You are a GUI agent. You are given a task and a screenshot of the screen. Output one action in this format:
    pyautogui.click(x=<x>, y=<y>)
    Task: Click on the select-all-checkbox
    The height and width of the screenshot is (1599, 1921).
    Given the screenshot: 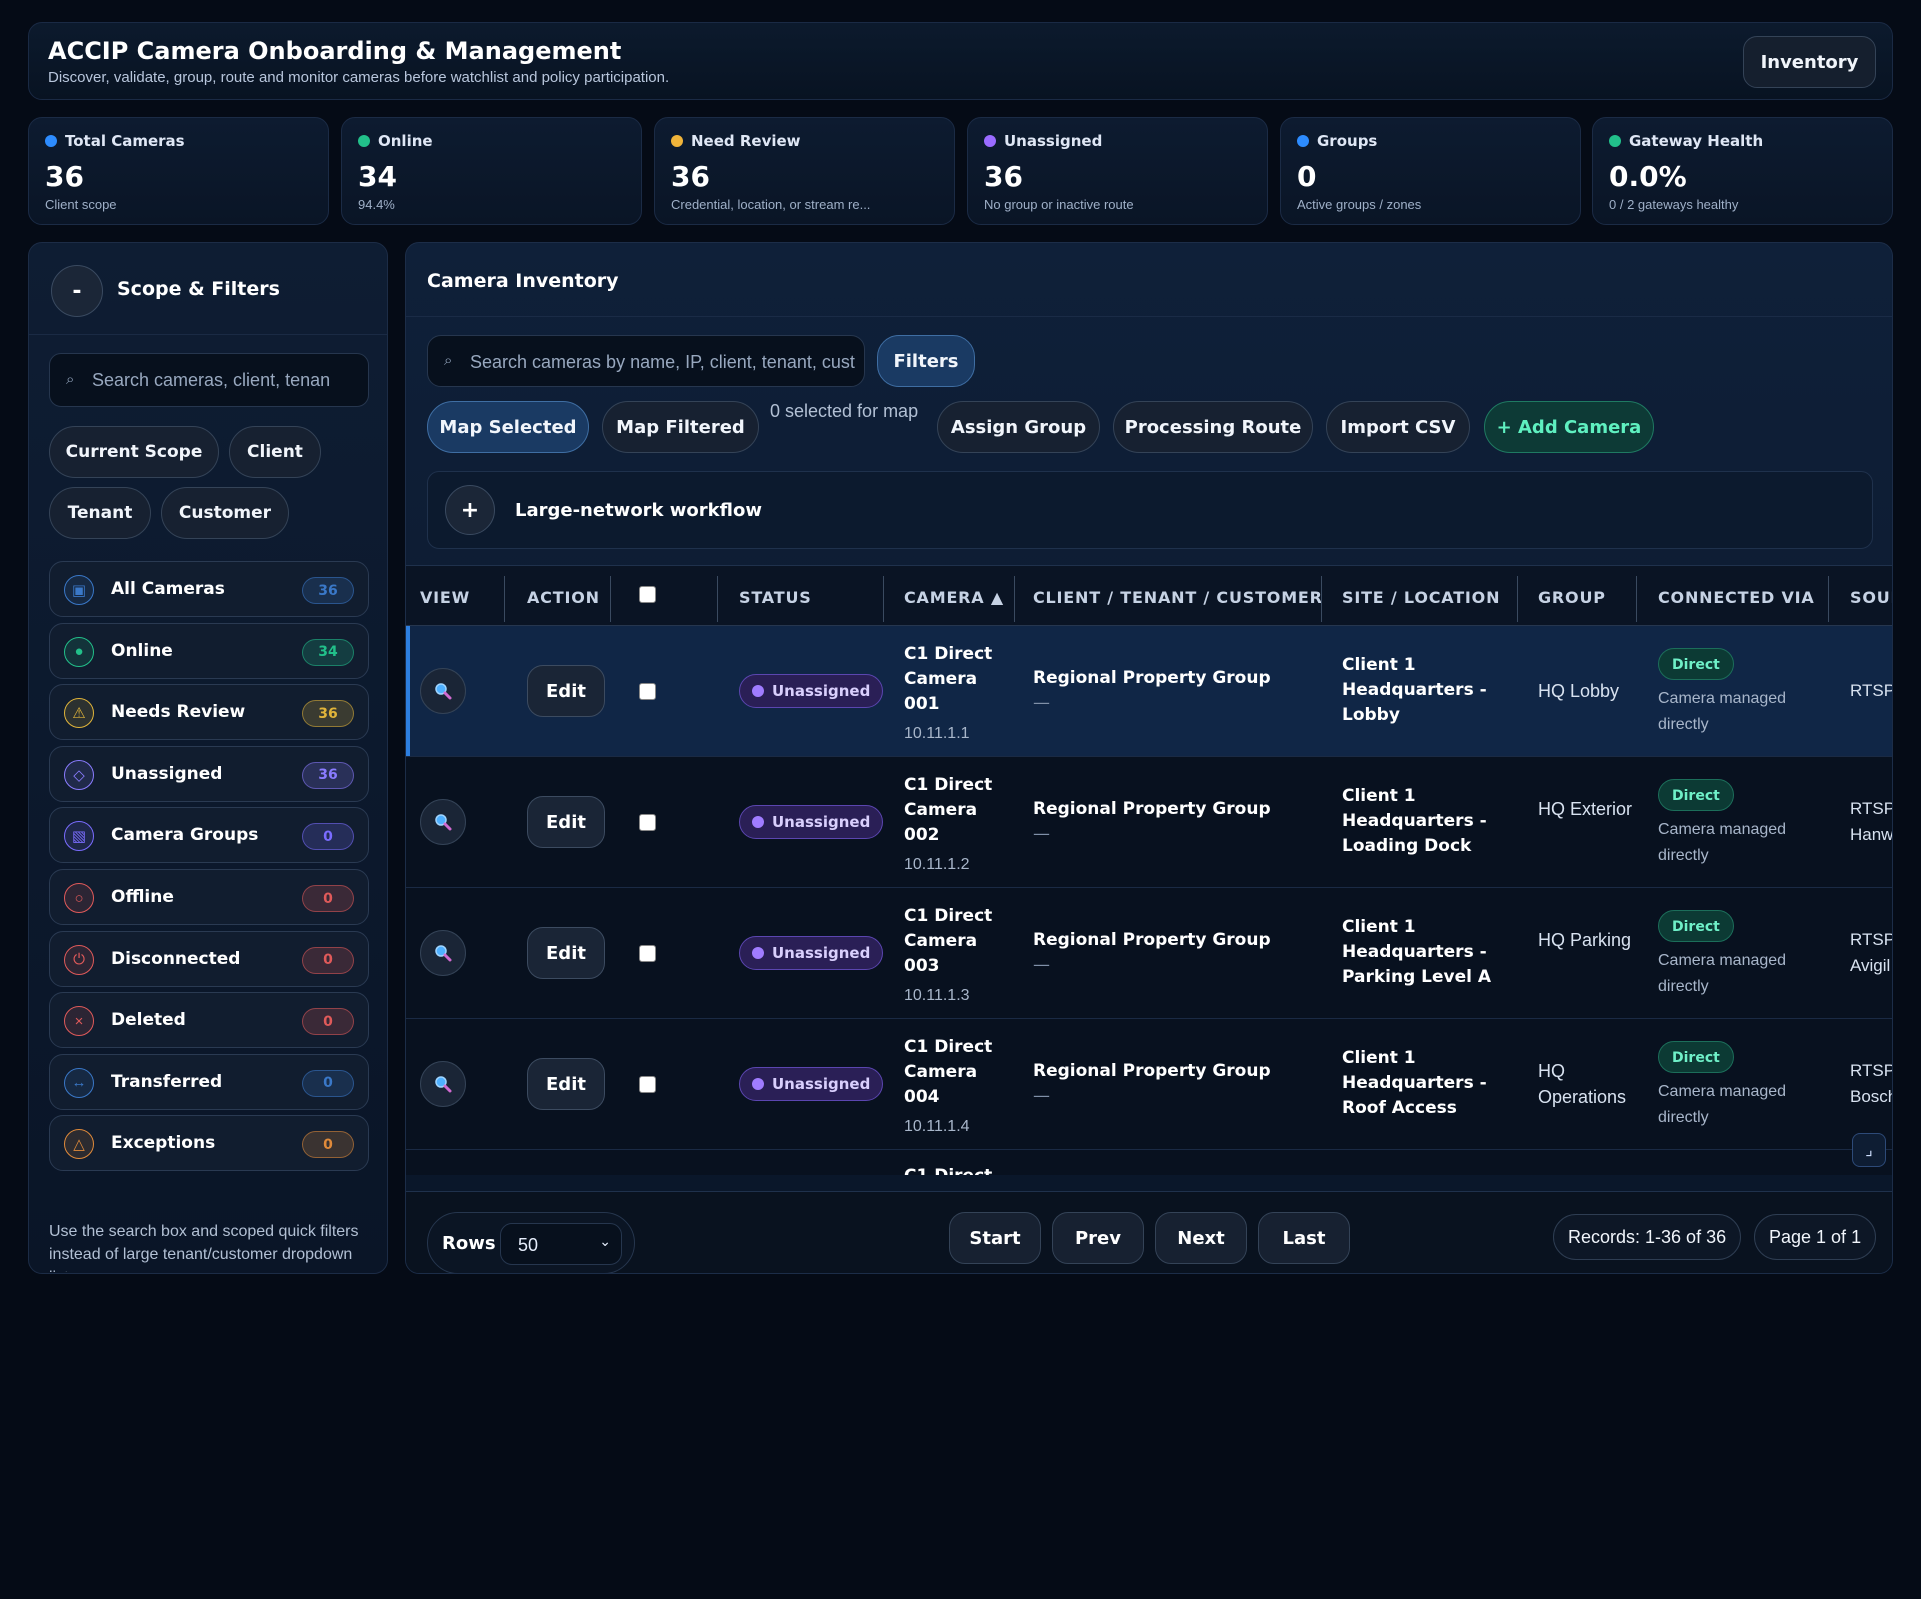 What is the action you would take?
    pyautogui.click(x=647, y=594)
    